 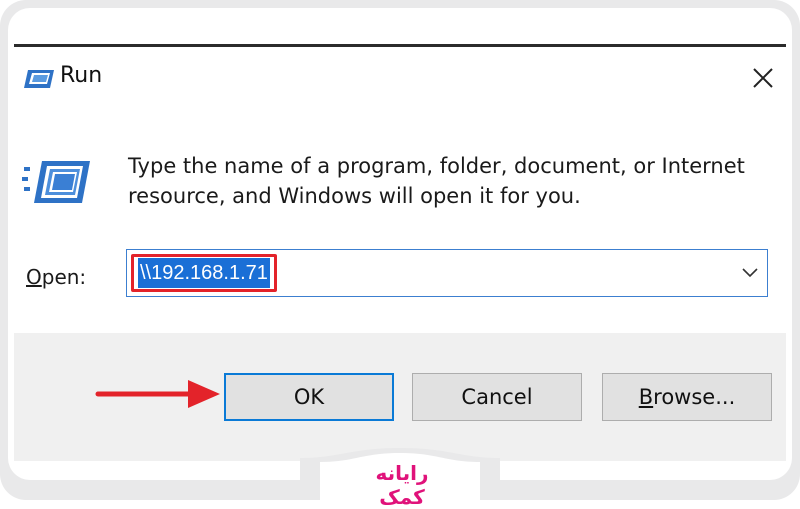 What do you see at coordinates (447, 273) in the screenshot?
I see `open-combobox: \\192.168.1.71` at bounding box center [447, 273].